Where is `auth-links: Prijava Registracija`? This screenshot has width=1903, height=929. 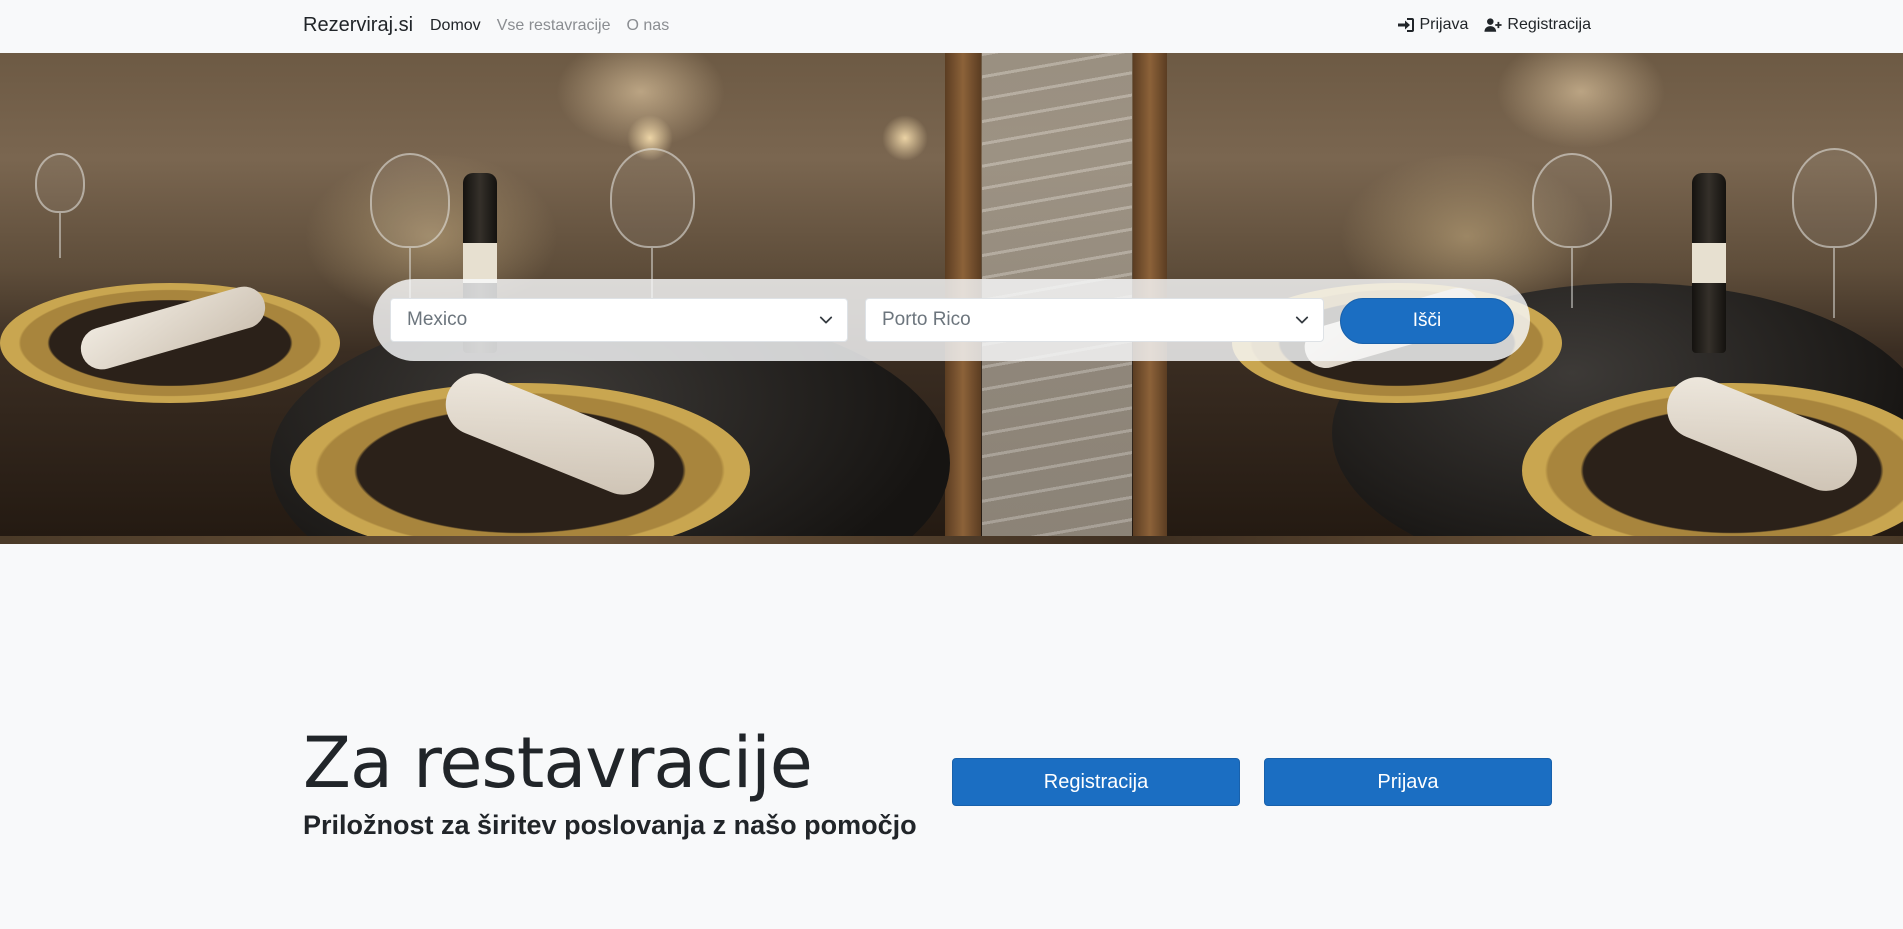 auth-links: Prijava Registracija is located at coordinates (1494, 25).